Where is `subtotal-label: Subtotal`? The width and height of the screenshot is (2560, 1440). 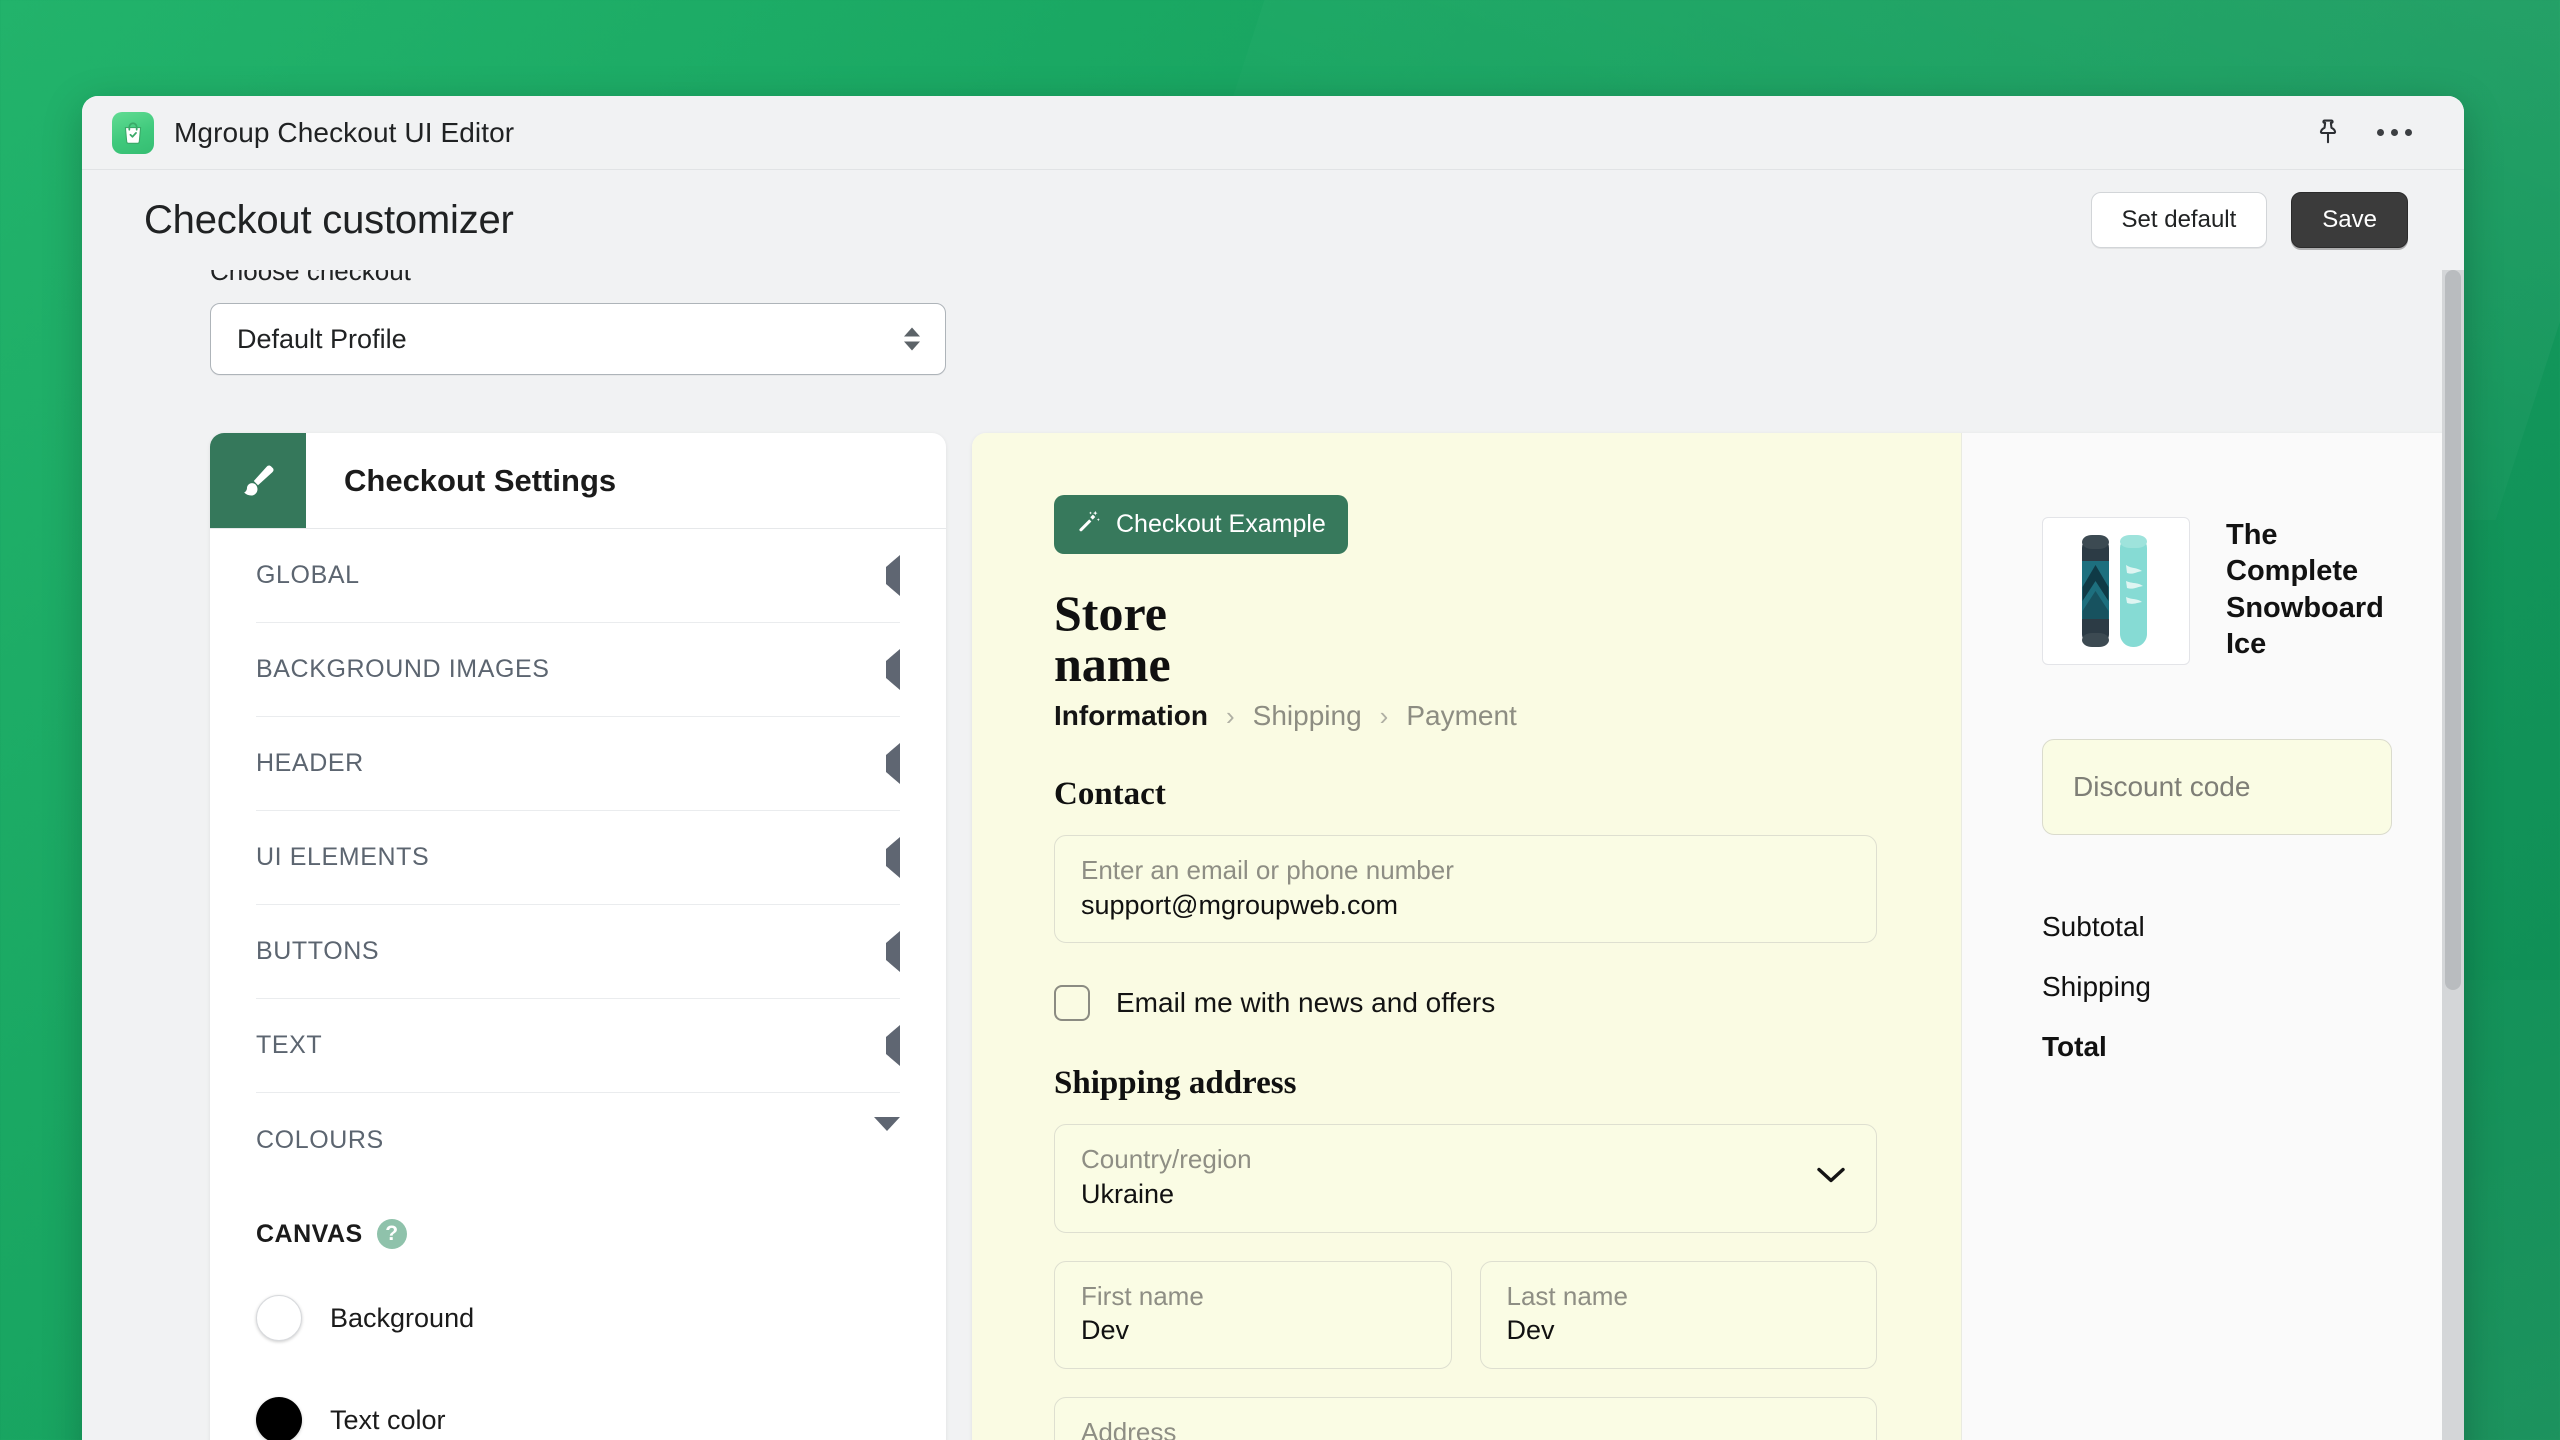
subtotal-label: Subtotal is located at coordinates (2093, 926).